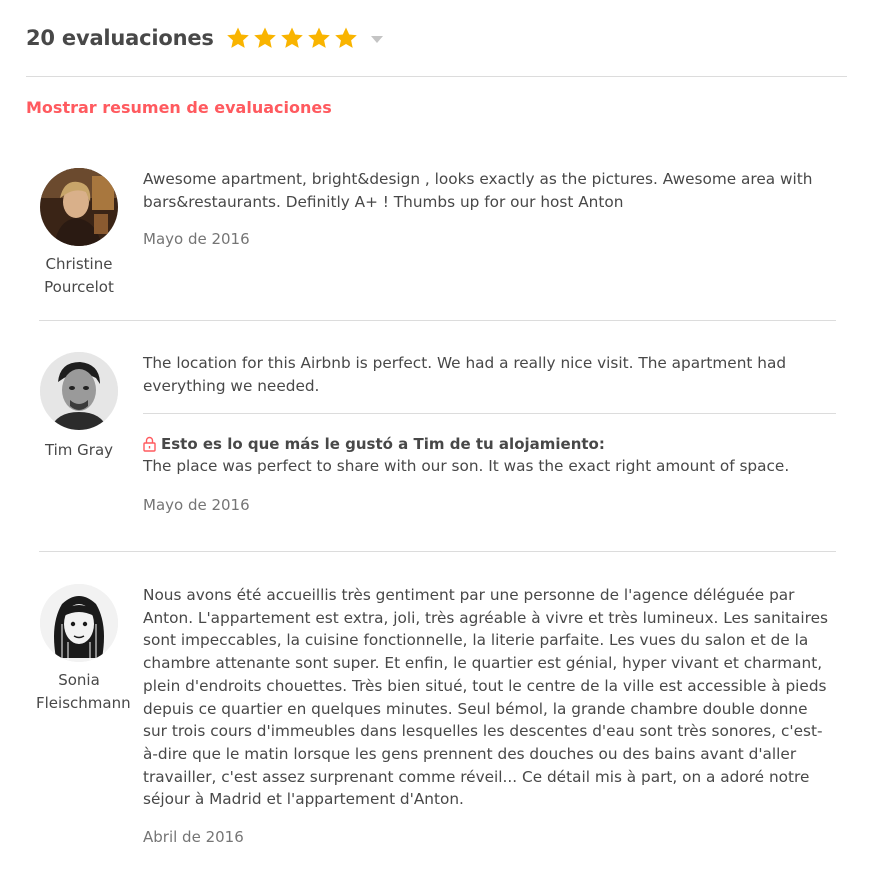  What do you see at coordinates (79, 450) in the screenshot?
I see `reviewer-name: Tim Gray` at bounding box center [79, 450].